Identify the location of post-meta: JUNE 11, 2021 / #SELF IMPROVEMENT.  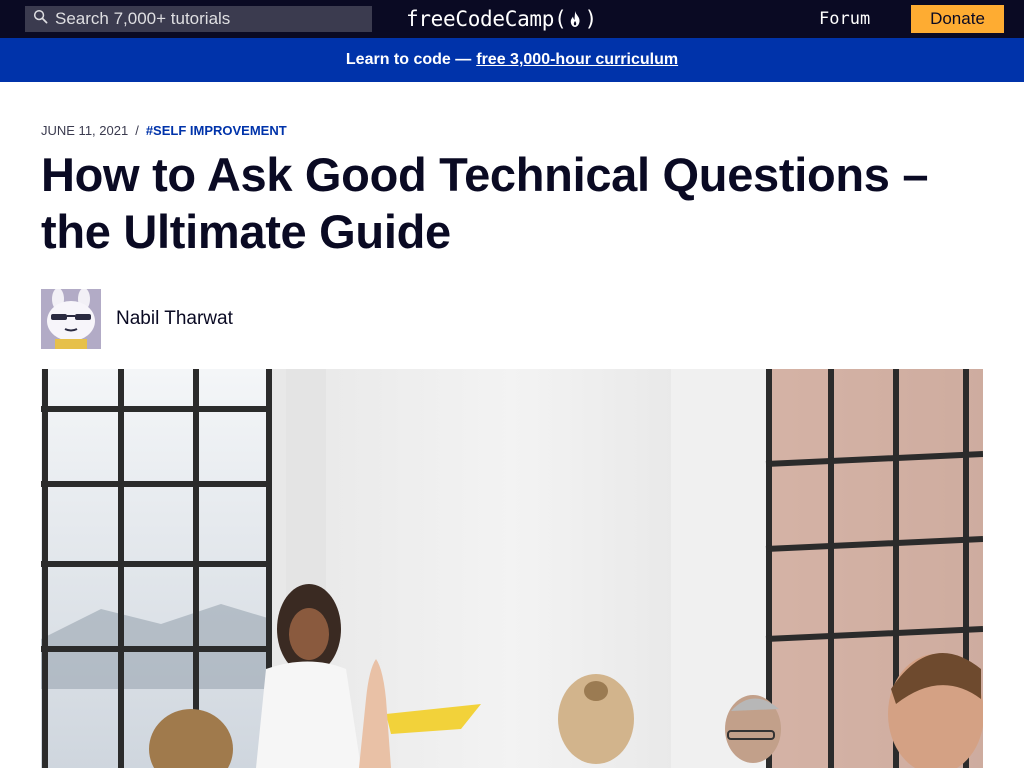
(164, 130).